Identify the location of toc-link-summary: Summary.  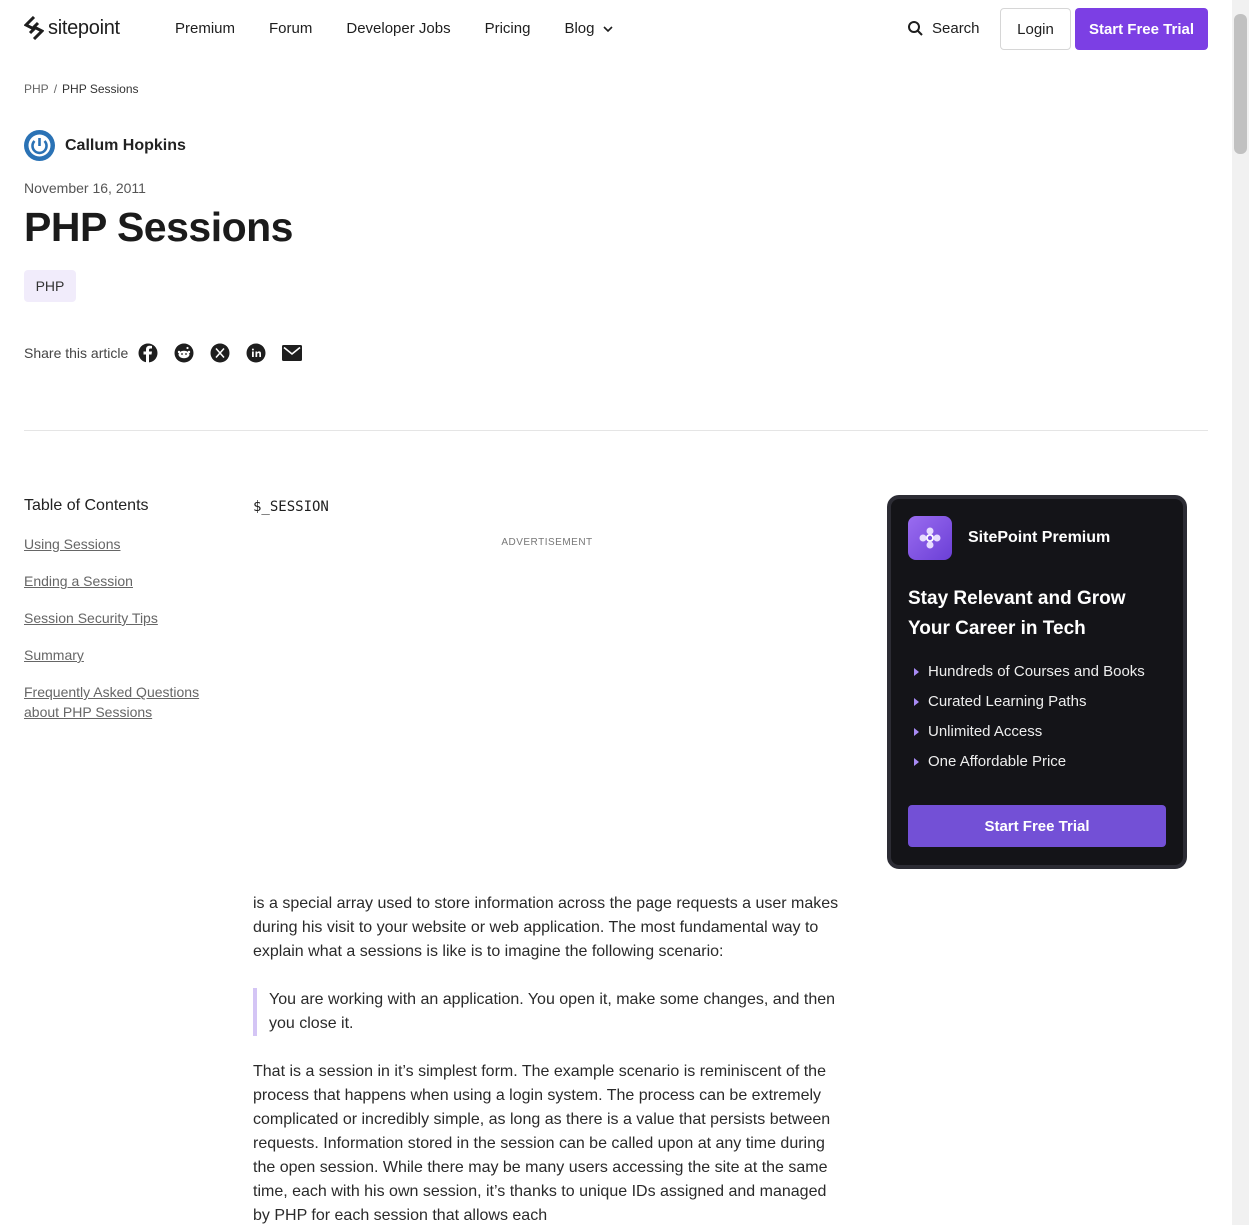
(124, 655).